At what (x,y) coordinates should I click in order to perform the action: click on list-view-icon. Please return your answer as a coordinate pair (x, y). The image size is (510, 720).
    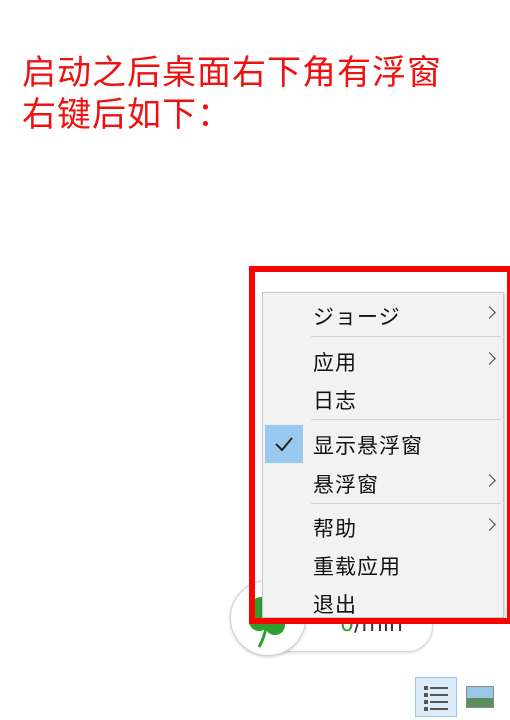
    Looking at the image, I should click on (436, 697).